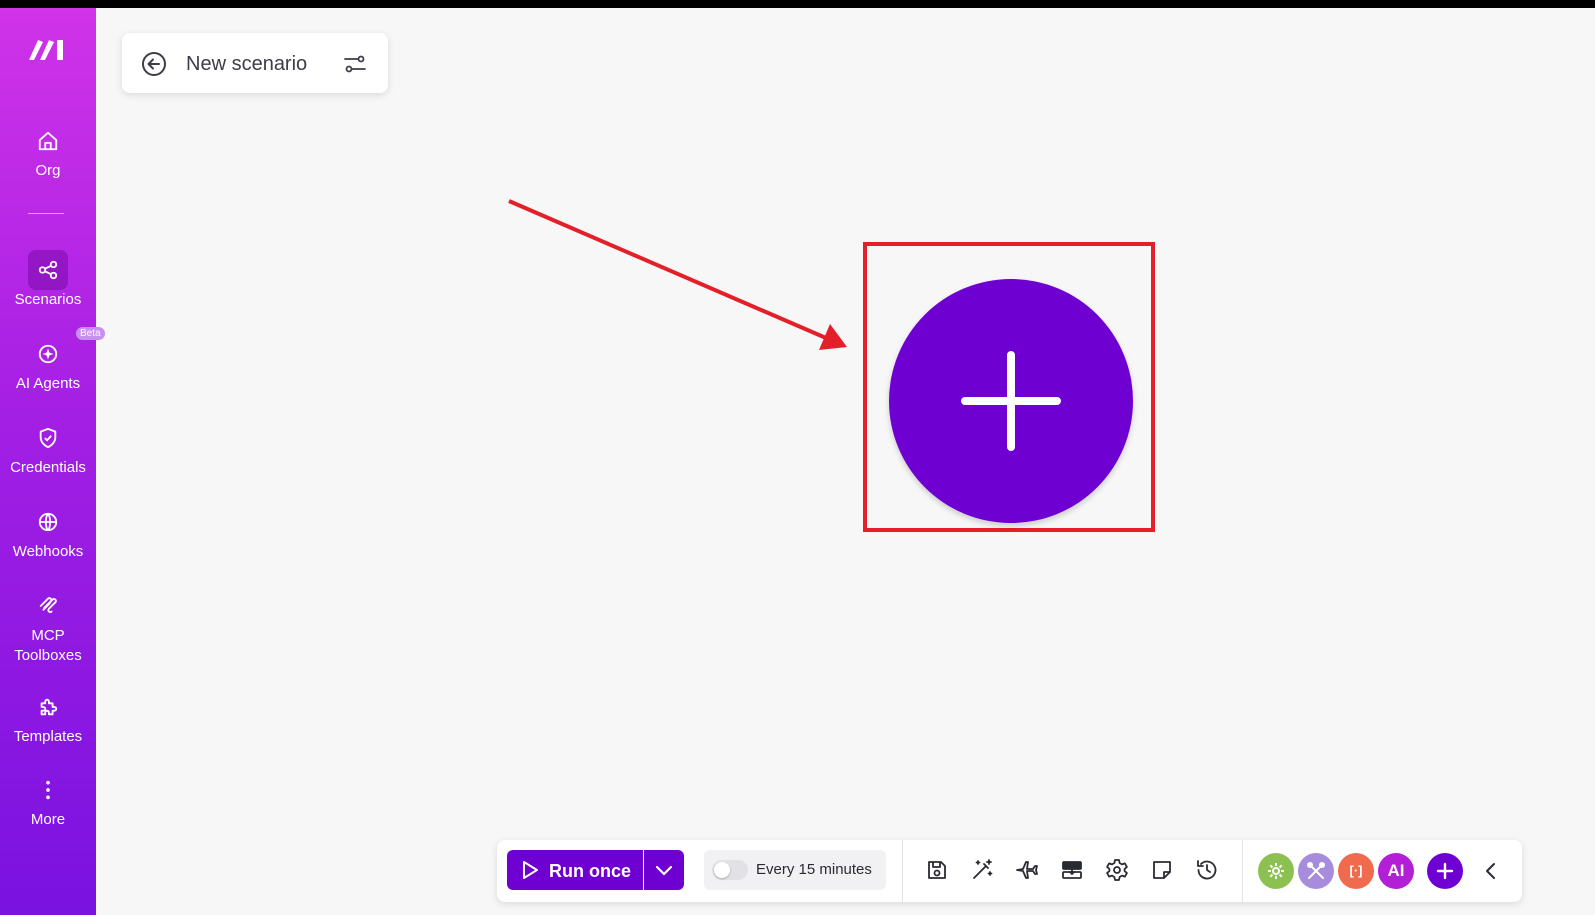 Image resolution: width=1595 pixels, height=915 pixels. I want to click on sidebar-item-label: MCP Toolboxes, so click(48, 645).